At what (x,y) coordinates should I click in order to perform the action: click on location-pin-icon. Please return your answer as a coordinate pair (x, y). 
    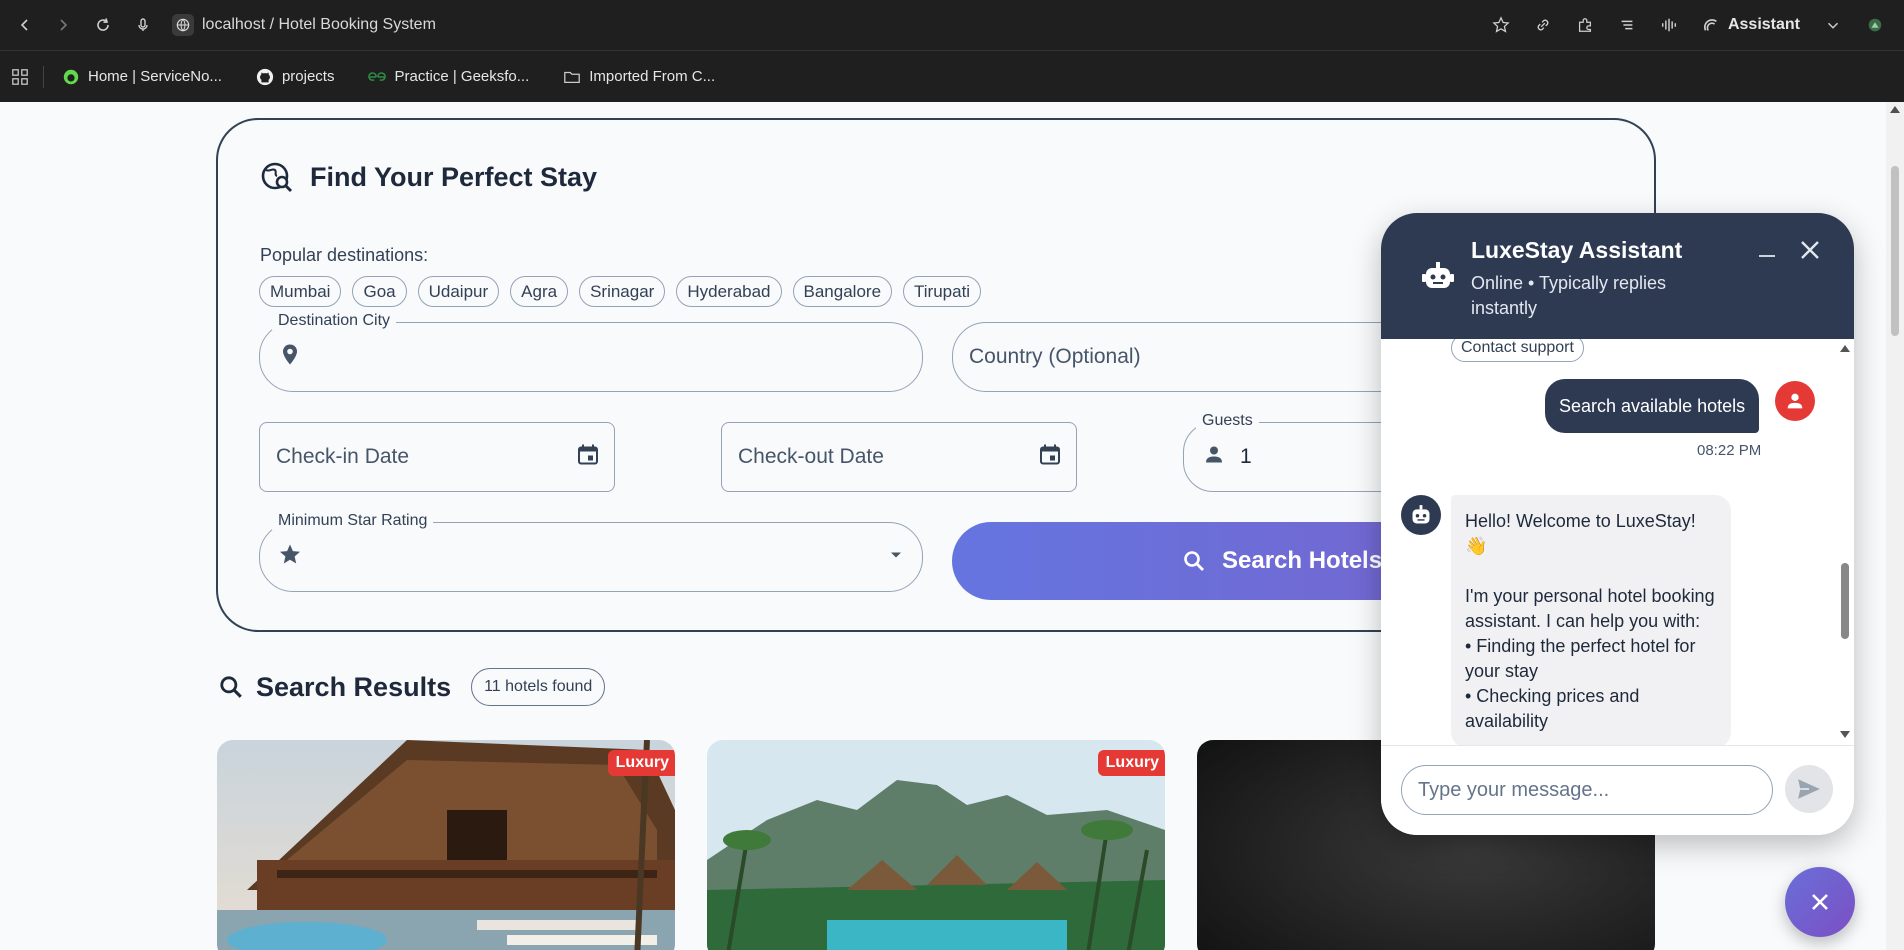
    Looking at the image, I should click on (290, 357).